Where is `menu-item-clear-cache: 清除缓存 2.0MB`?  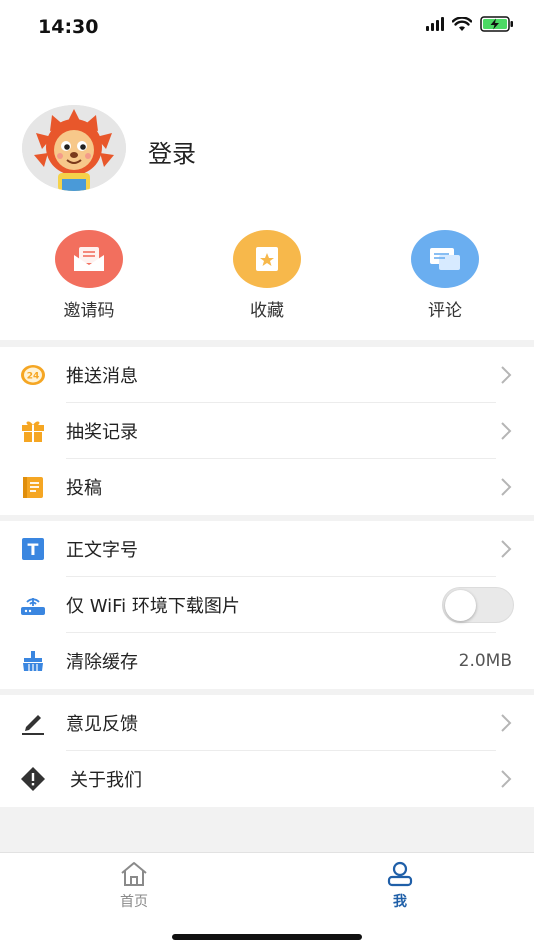
menu-item-clear-cache: 清除缓存 2.0MB is located at coordinates (267, 661).